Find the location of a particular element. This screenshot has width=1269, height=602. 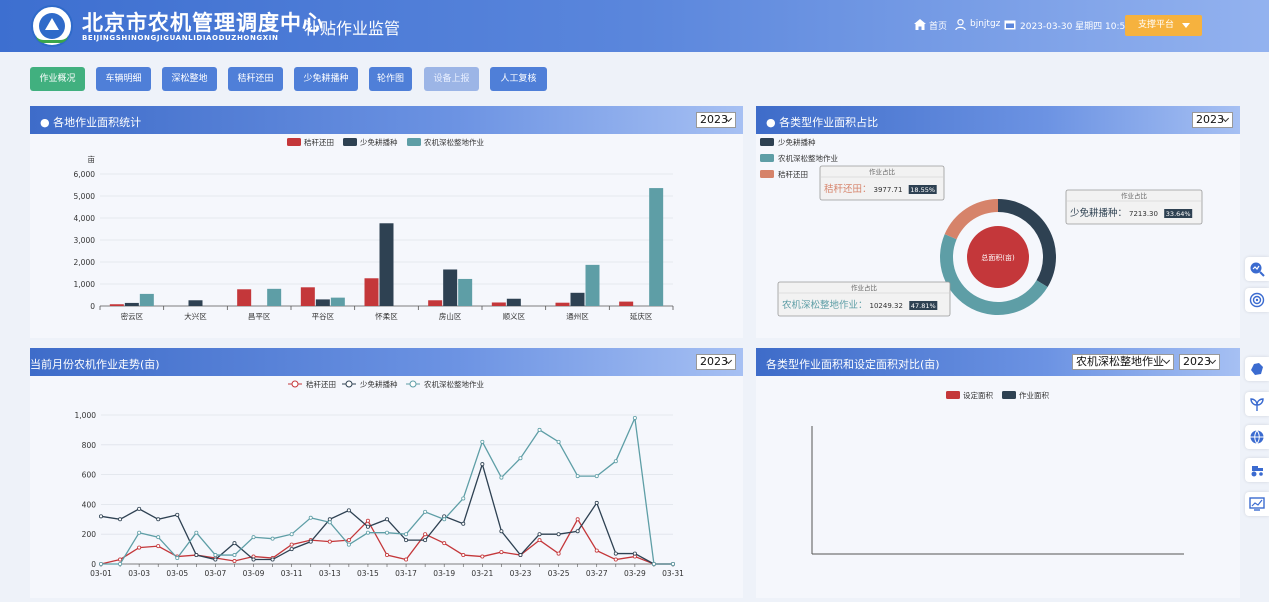

x-tick-label: 昌平区 is located at coordinates (259, 316).